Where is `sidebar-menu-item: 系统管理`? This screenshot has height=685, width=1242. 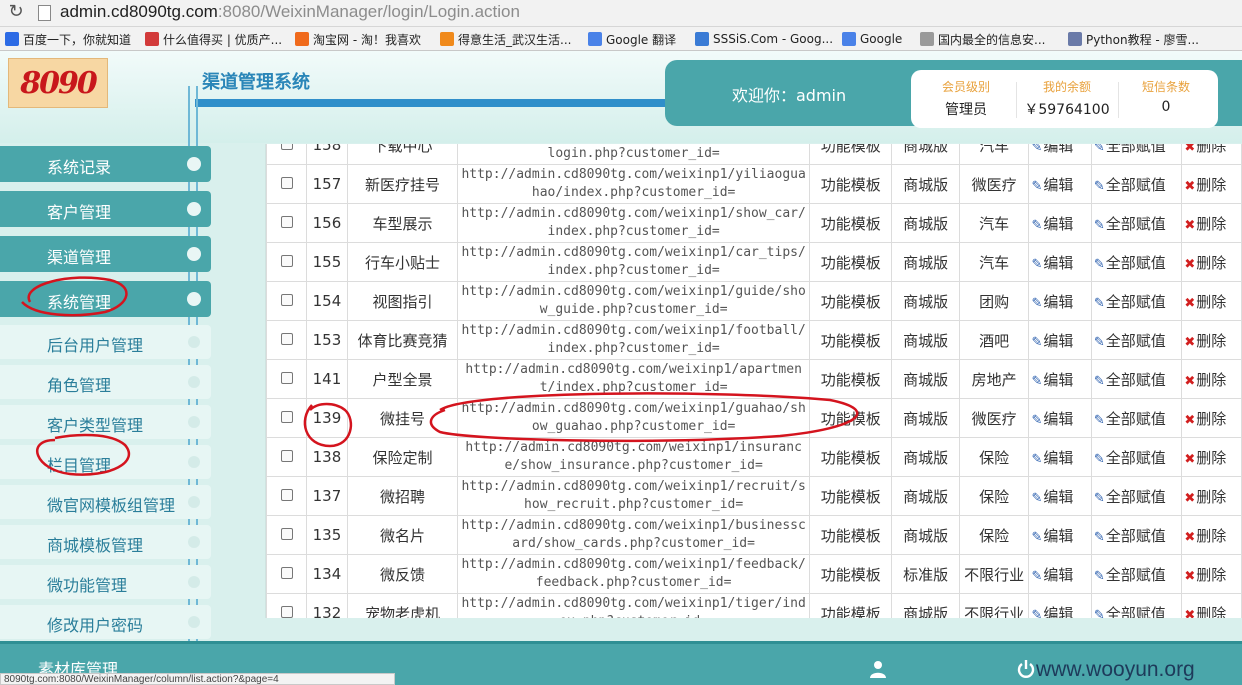 sidebar-menu-item: 系统管理 is located at coordinates (105, 299).